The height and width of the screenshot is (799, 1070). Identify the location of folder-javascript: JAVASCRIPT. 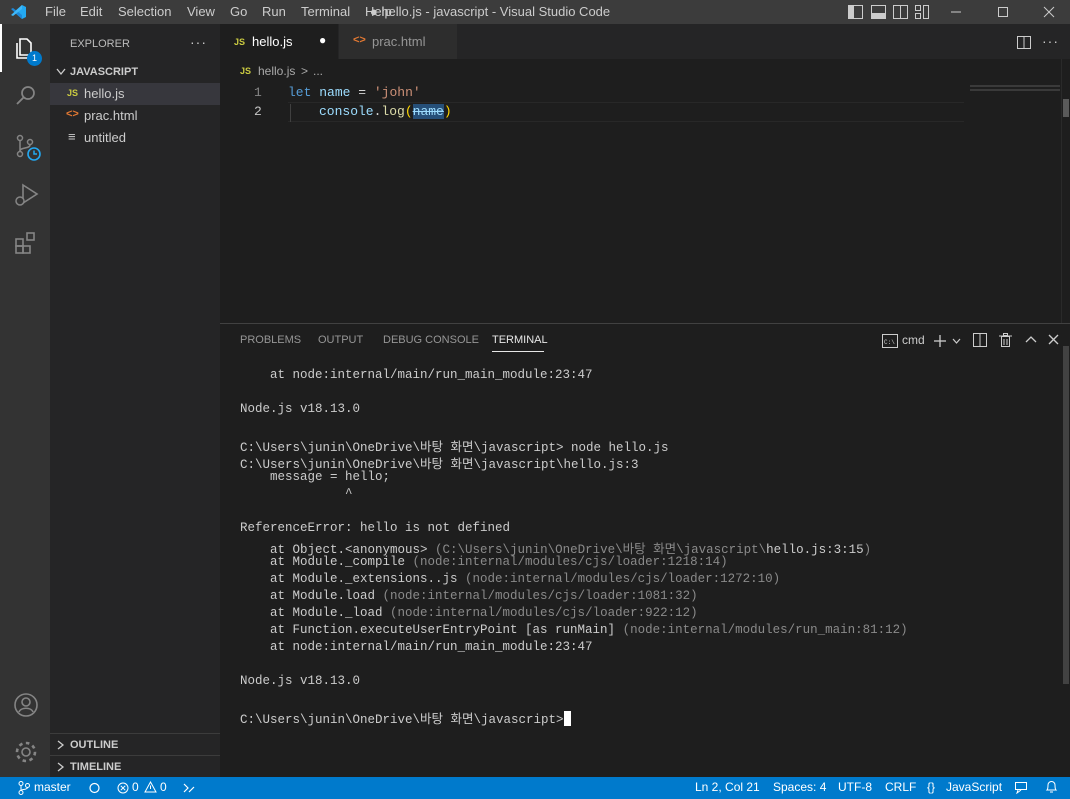
(135, 72).